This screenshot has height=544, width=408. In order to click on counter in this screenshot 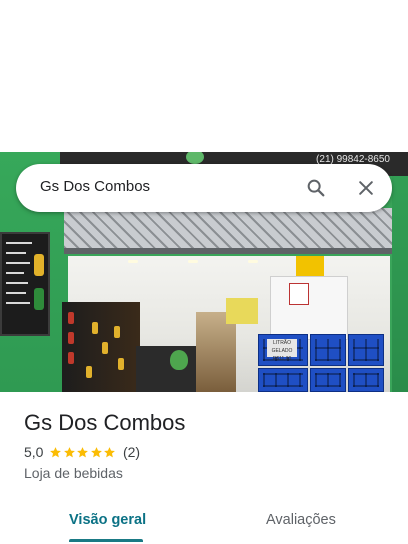, I will do `click(166, 369)`.